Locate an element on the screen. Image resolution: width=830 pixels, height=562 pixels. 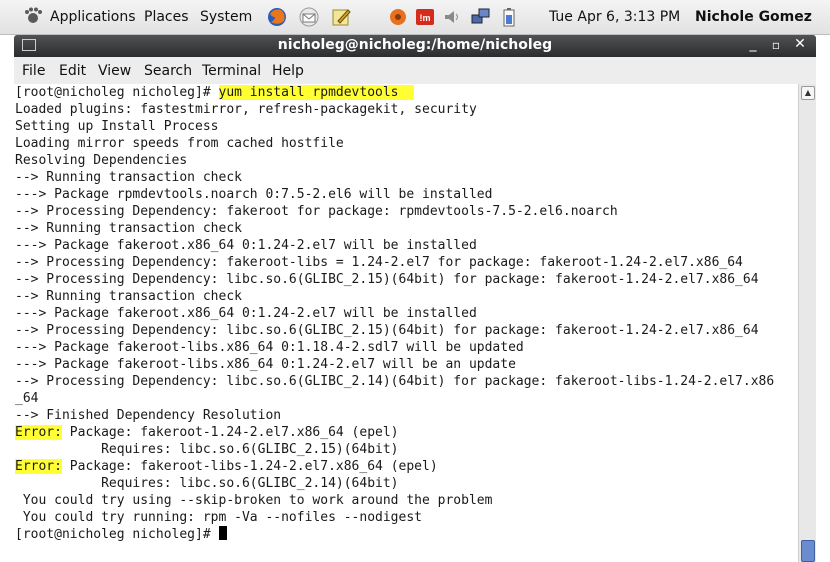
output-line: Setting up Install Process is located at coordinates (117, 126).